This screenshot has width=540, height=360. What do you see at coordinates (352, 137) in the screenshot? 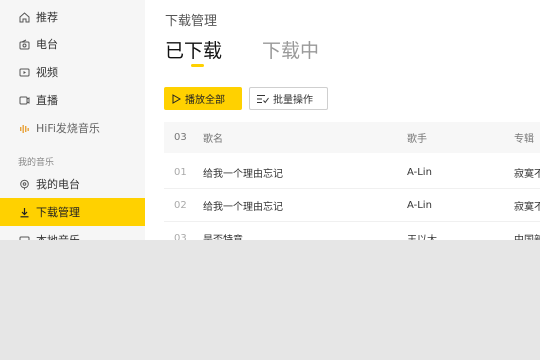
I see `table-header: 03 歌名 歌手 专辑` at bounding box center [352, 137].